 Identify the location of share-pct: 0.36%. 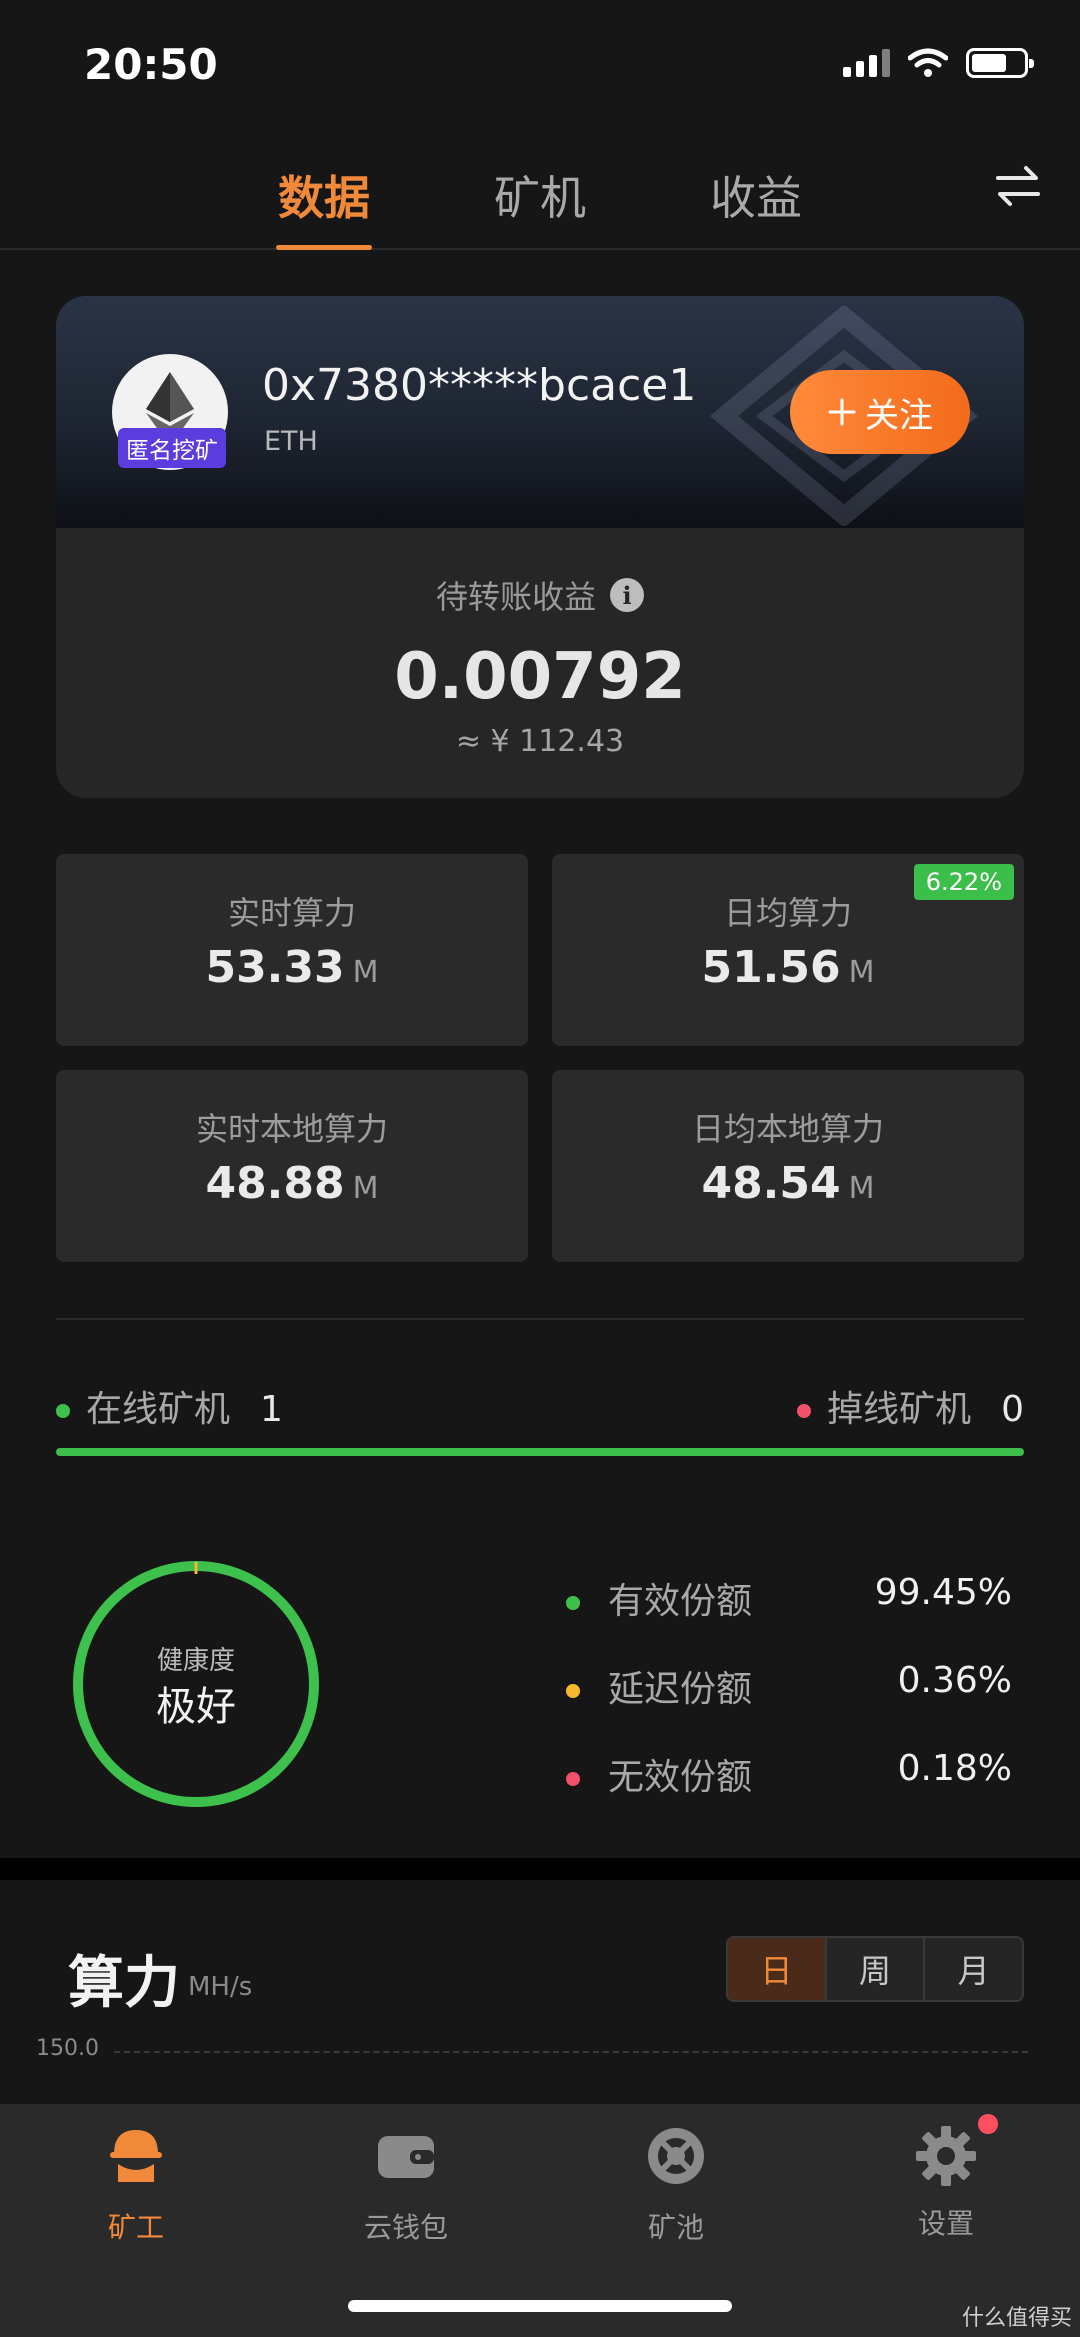
(954, 1680).